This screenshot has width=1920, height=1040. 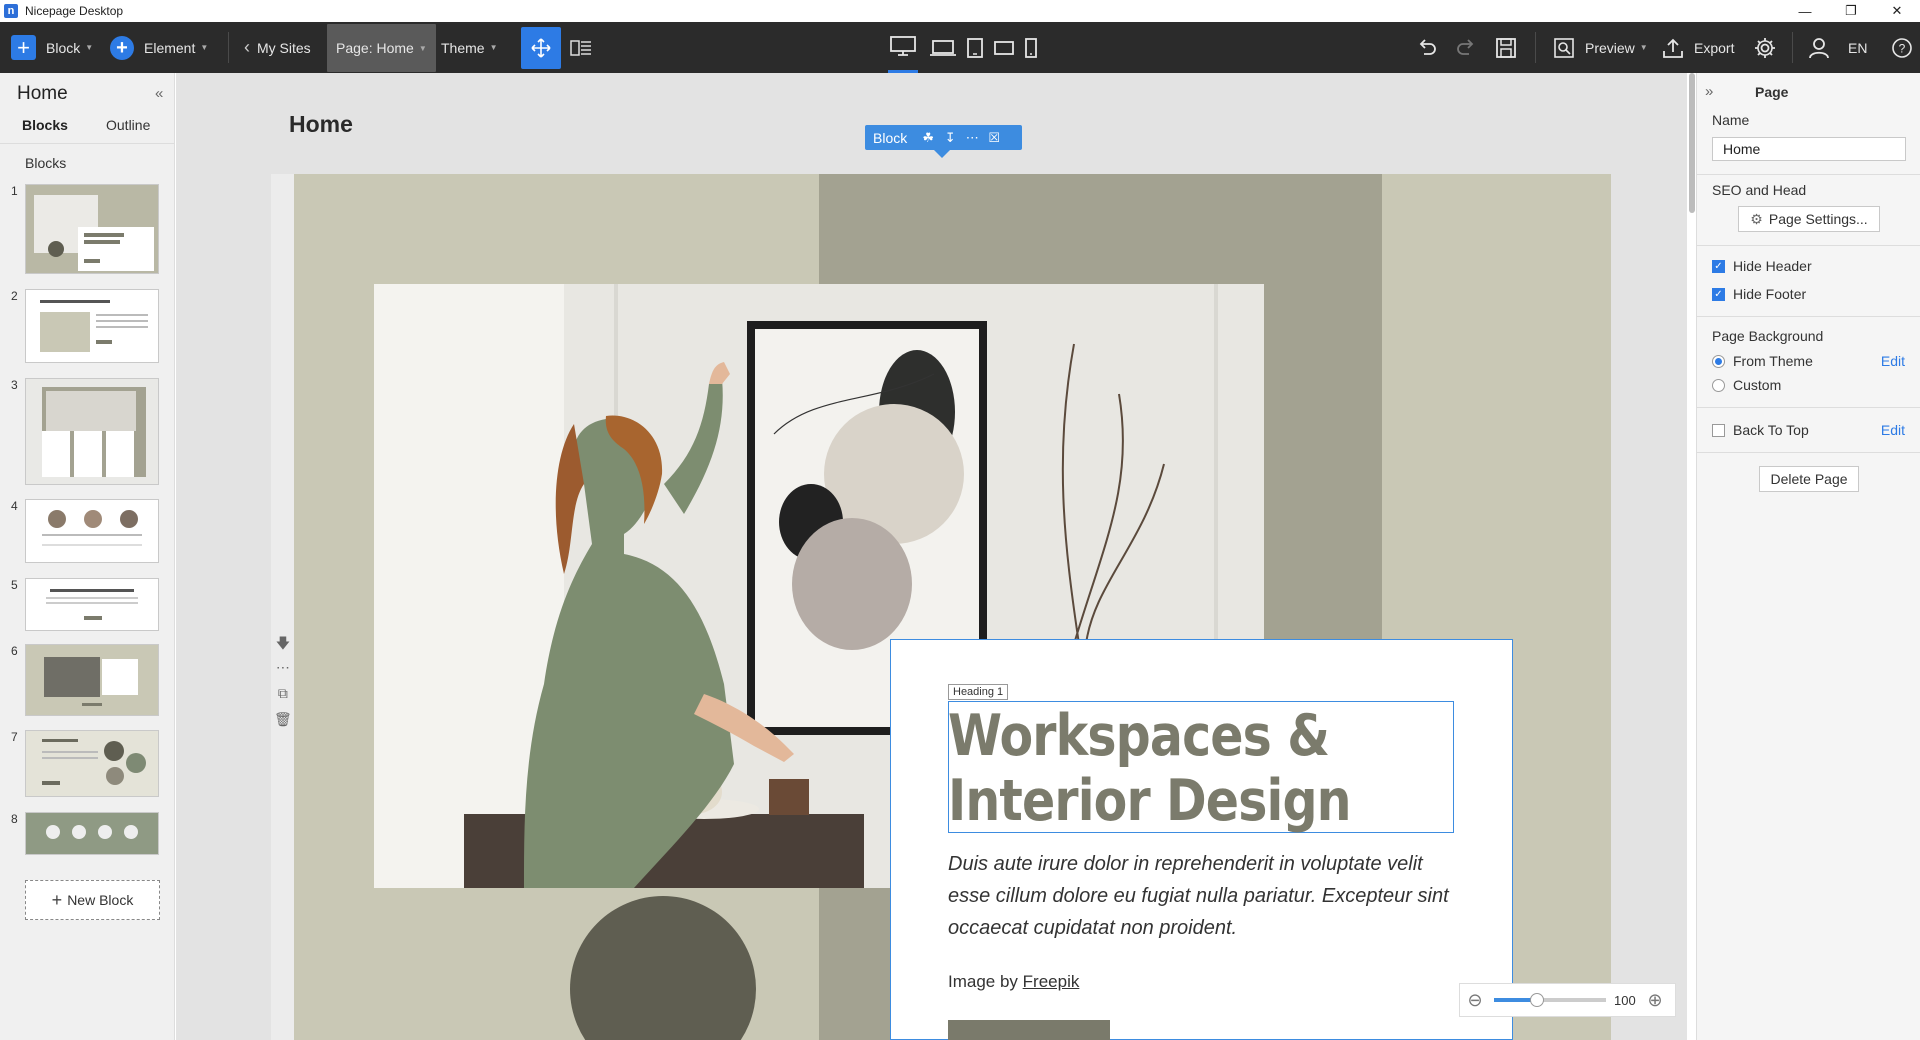 I want to click on move-tool-button, so click(x=541, y=48).